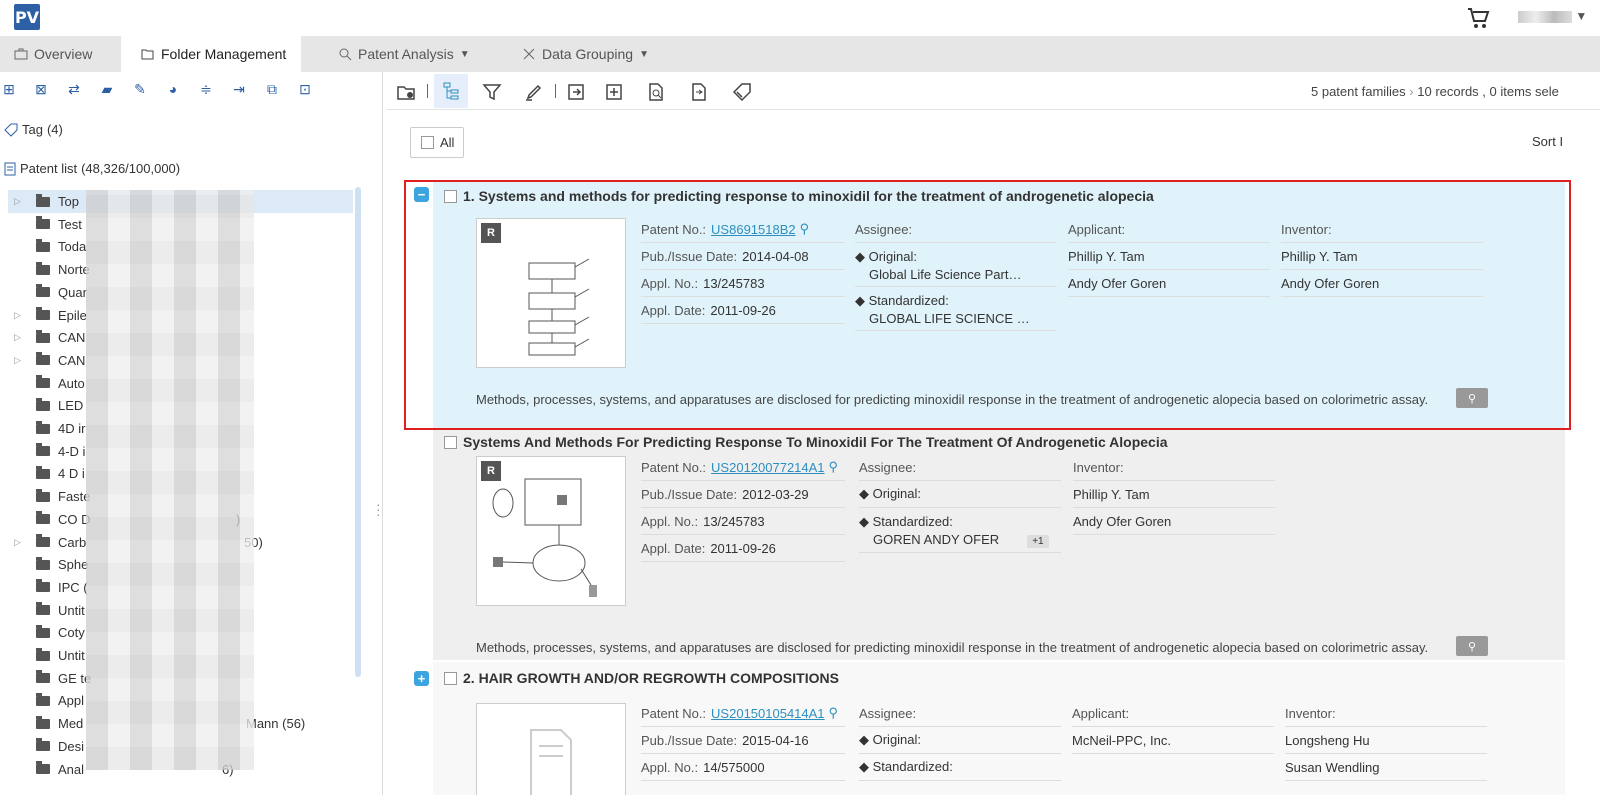  Describe the element at coordinates (775, 740) in the screenshot. I see `field-value: 2015-04-16` at that location.